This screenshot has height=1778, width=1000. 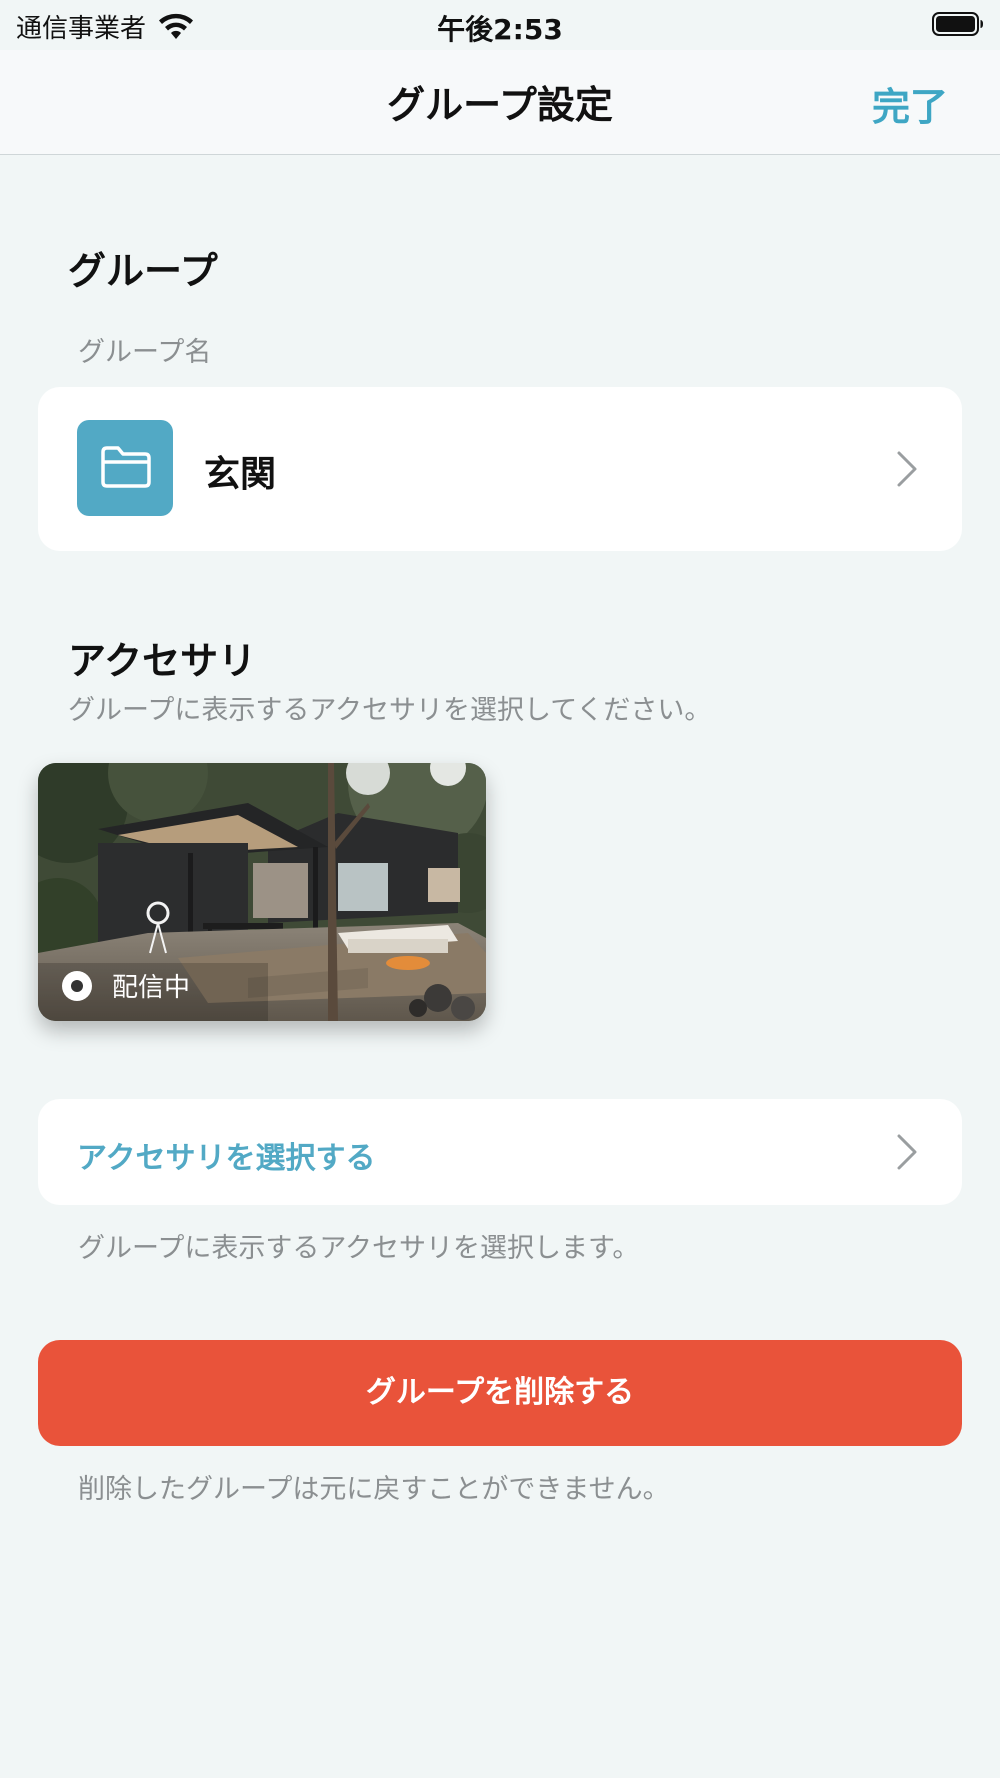 I want to click on accessory-camera-tile: 配信中, so click(x=262, y=892).